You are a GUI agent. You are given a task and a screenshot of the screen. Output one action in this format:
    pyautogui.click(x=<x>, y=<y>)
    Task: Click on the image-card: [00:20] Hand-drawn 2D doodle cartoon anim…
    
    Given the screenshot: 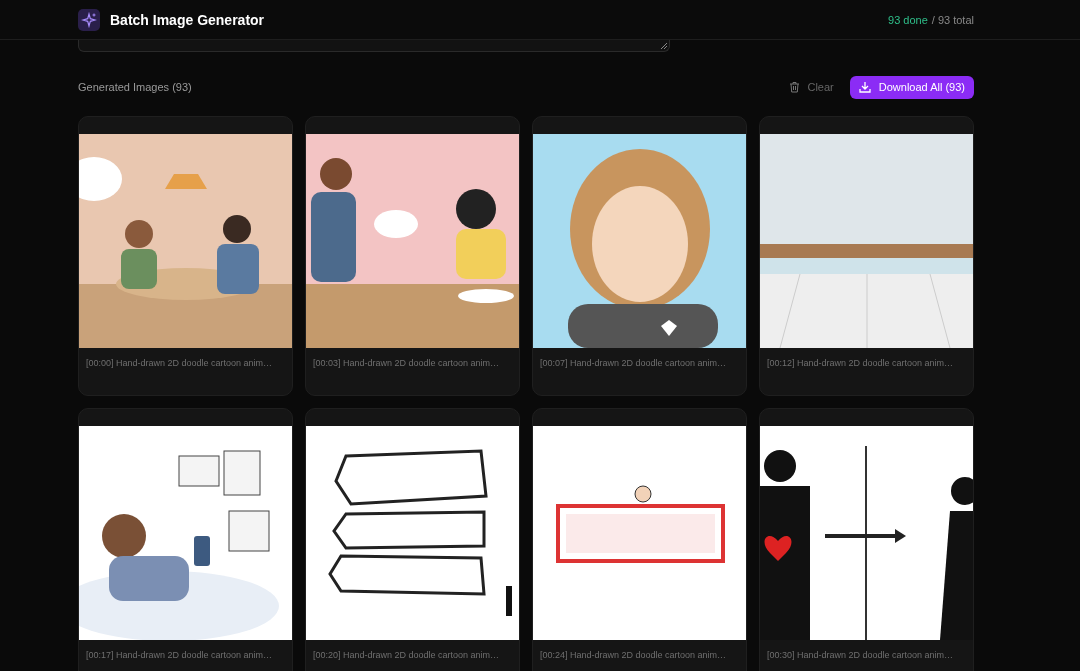 What is the action you would take?
    pyautogui.click(x=412, y=539)
    